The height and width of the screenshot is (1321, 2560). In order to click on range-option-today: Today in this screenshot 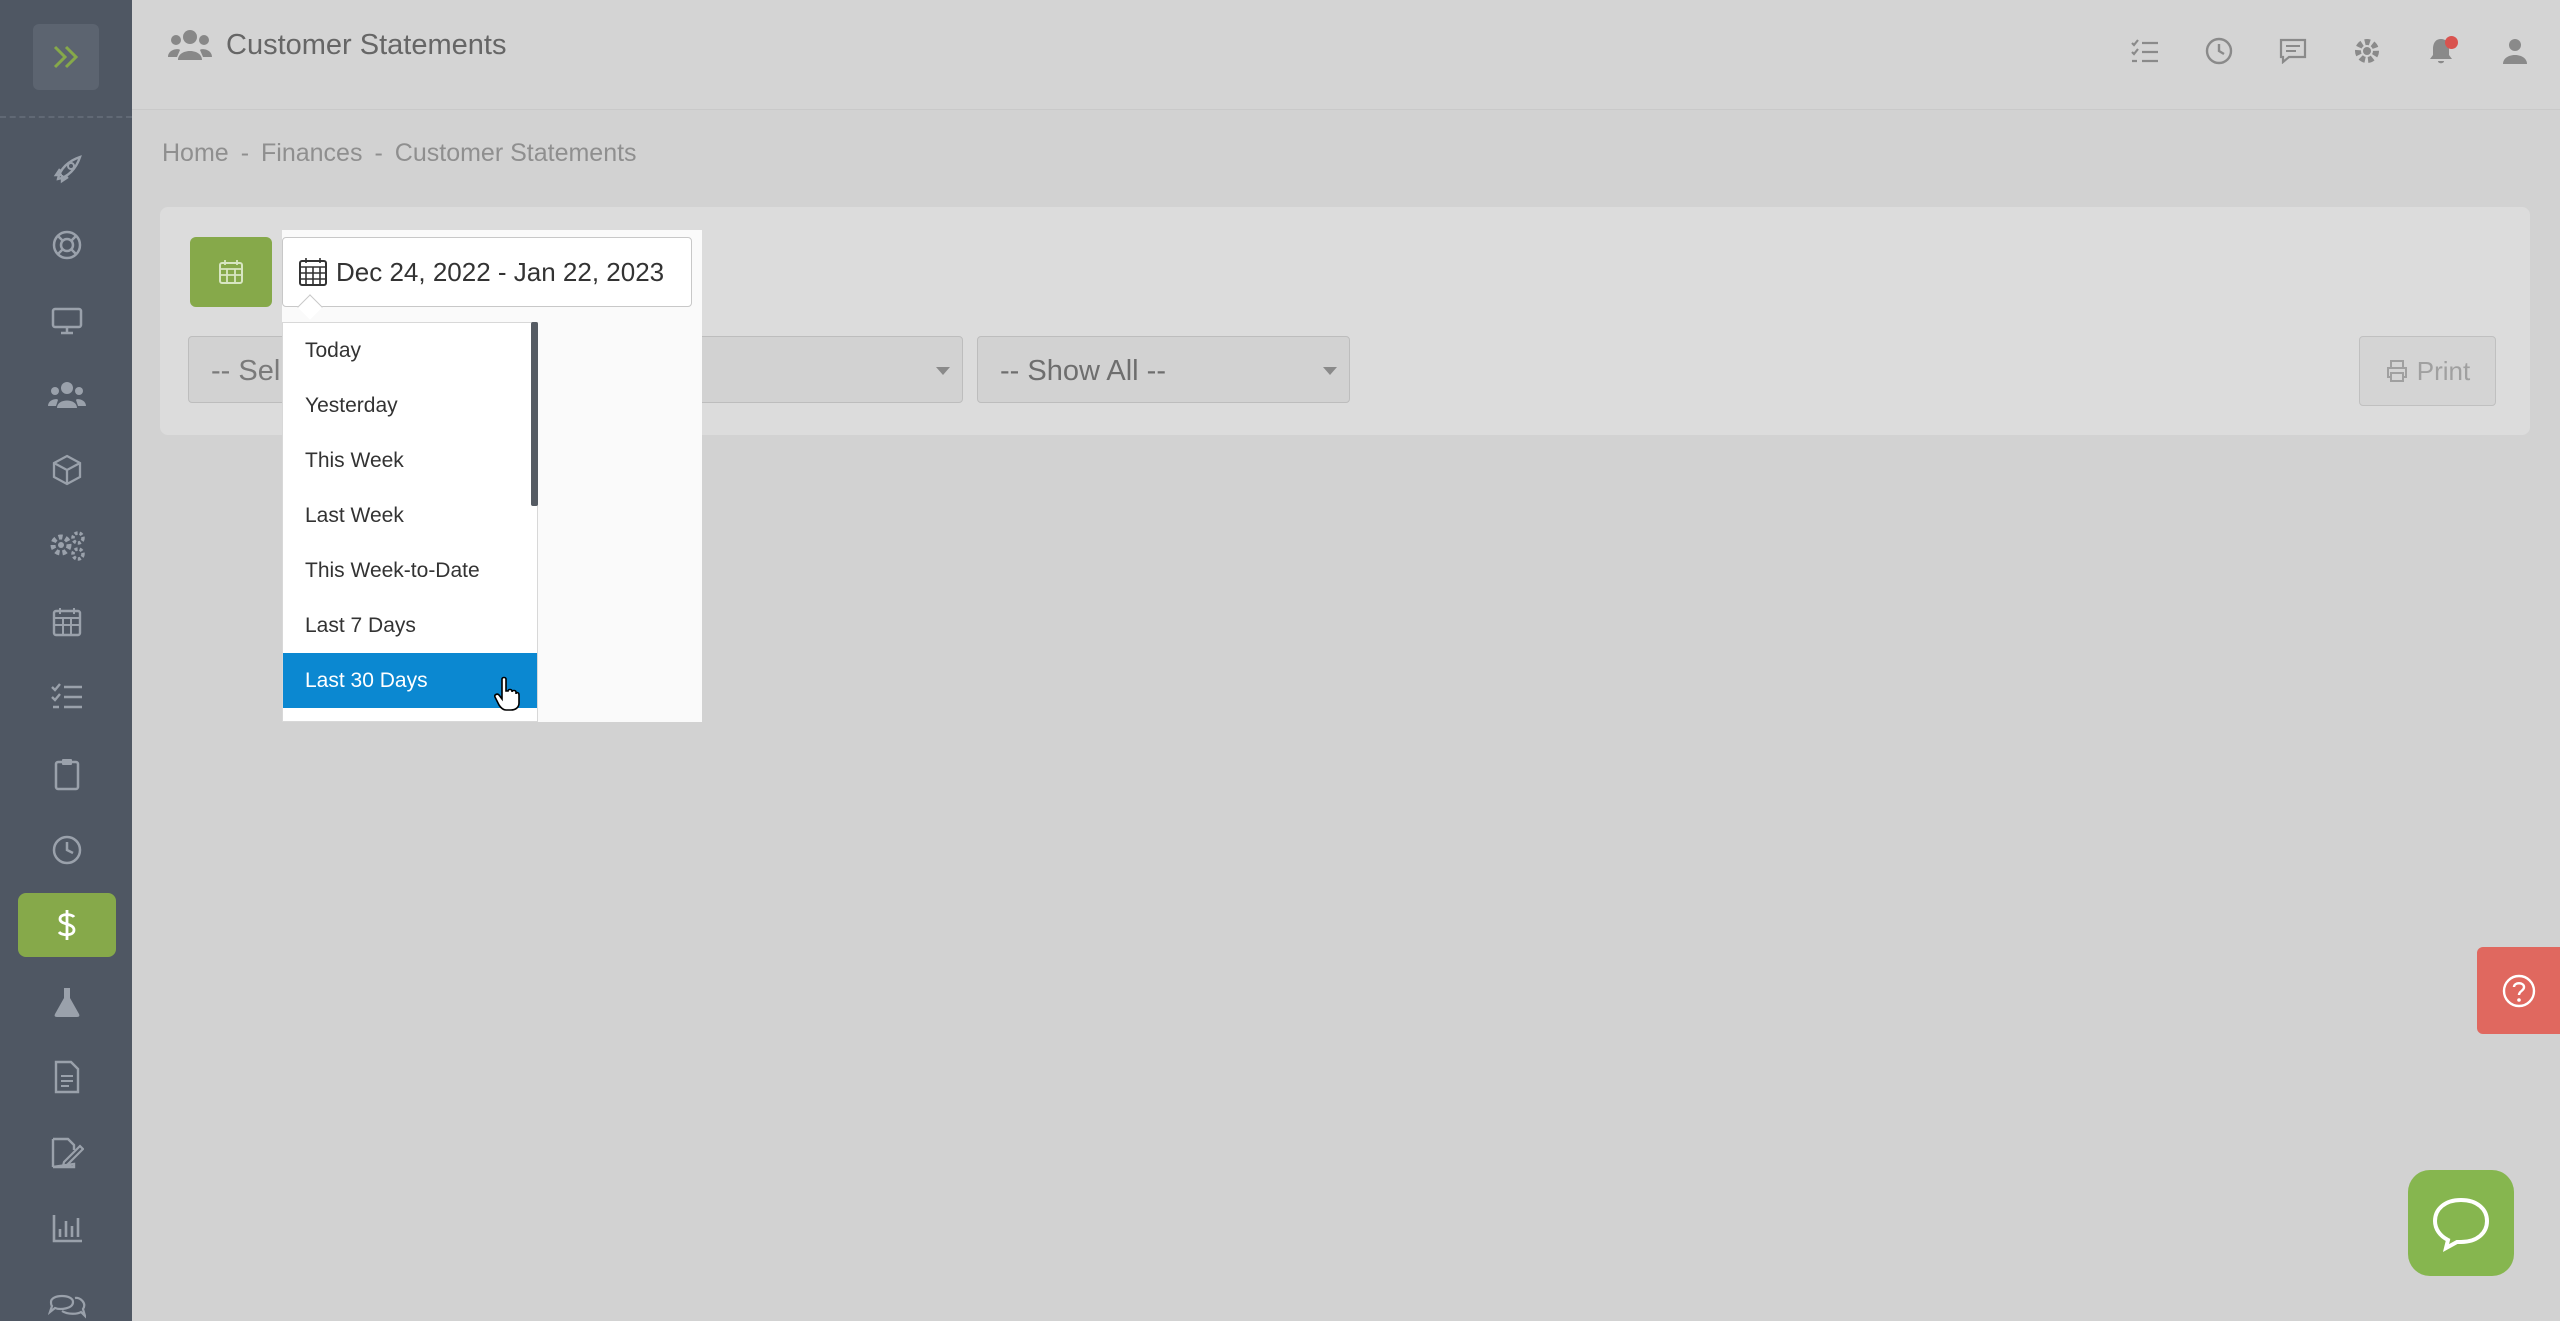, I will do `click(410, 350)`.